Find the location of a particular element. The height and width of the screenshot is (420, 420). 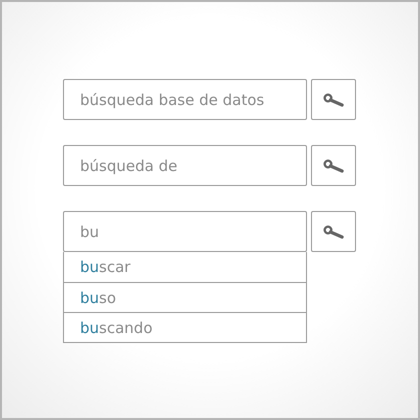

search-field: bu is located at coordinates (185, 231).